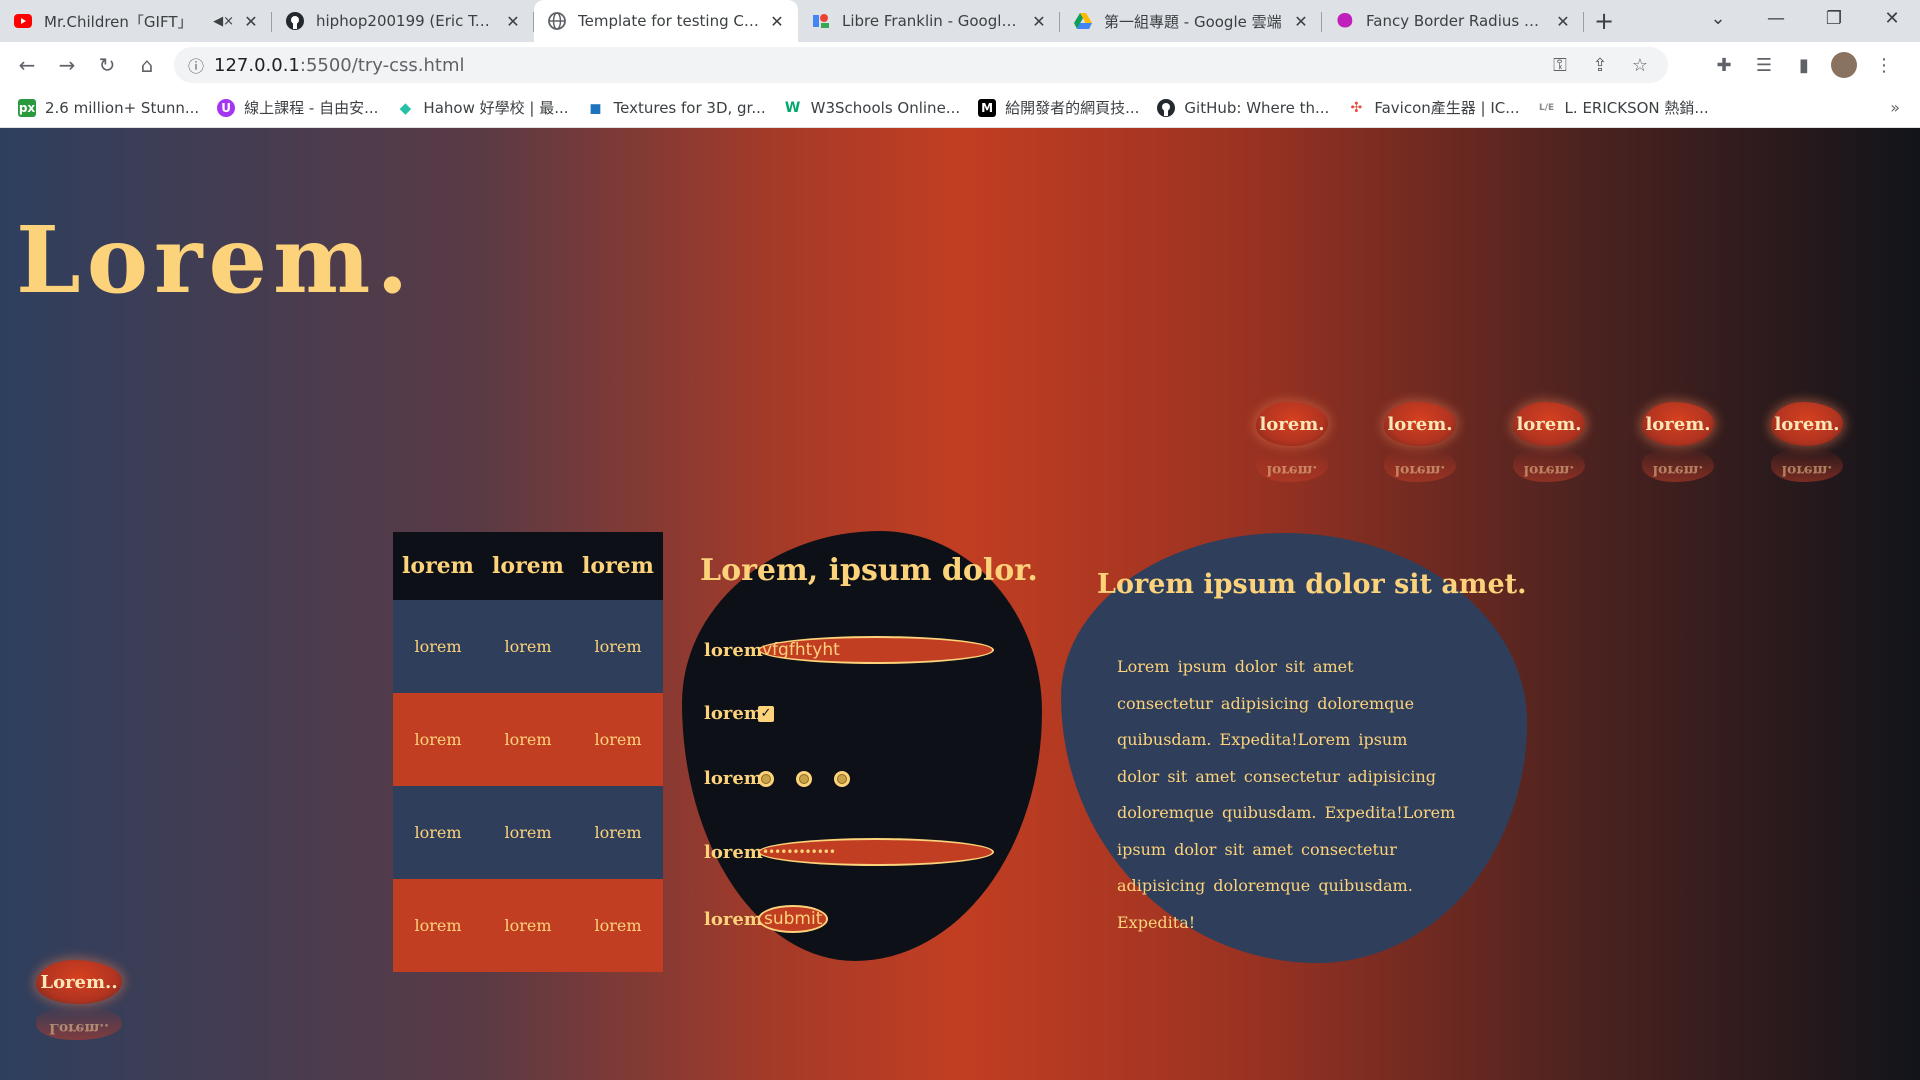 The width and height of the screenshot is (1920, 1080). I want to click on star-icon: ☆, so click(1640, 65).